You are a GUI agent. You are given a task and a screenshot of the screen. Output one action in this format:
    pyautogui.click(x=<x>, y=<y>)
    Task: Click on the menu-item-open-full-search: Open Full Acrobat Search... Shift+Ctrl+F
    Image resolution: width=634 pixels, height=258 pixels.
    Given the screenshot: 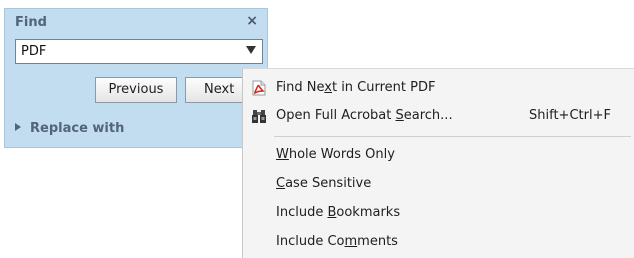 What is the action you would take?
    pyautogui.click(x=438, y=116)
    